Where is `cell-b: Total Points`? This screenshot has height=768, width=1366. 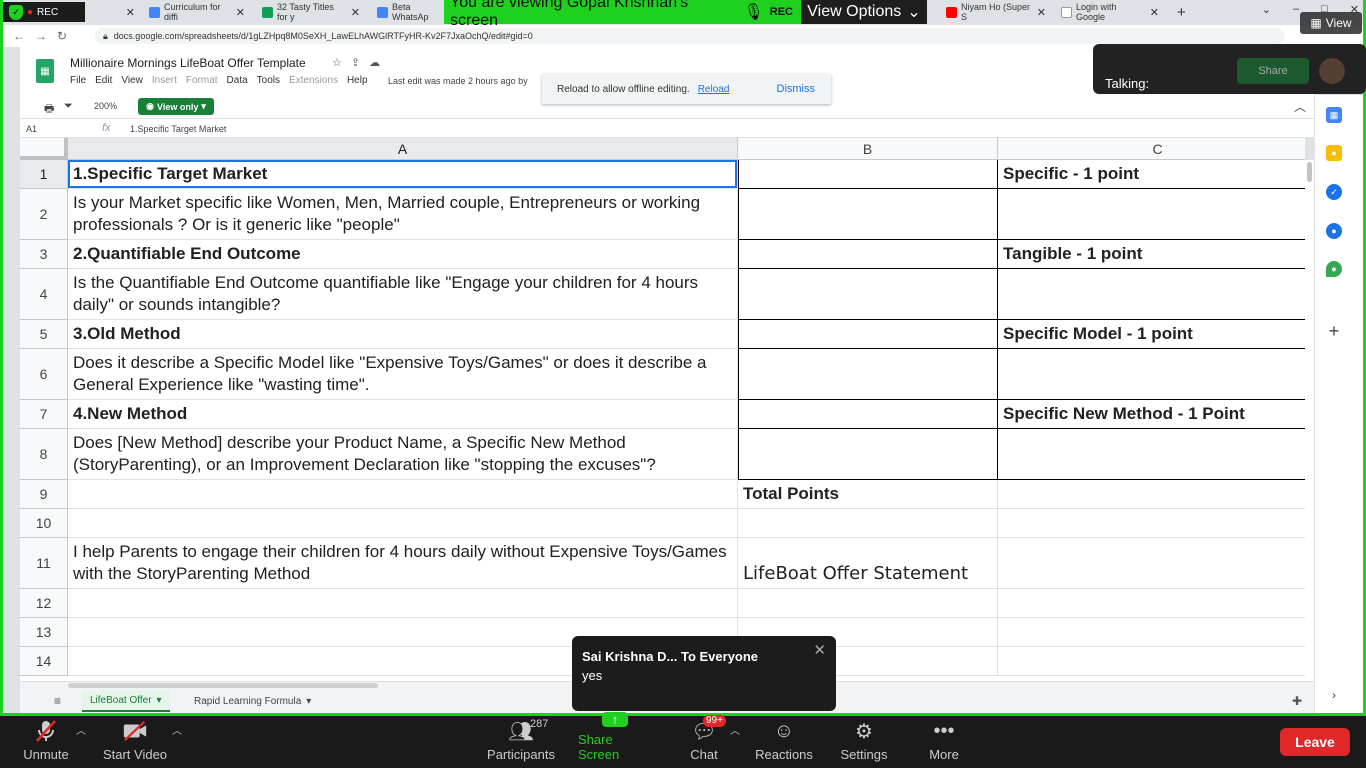
cell-b: Total Points is located at coordinates (868, 494).